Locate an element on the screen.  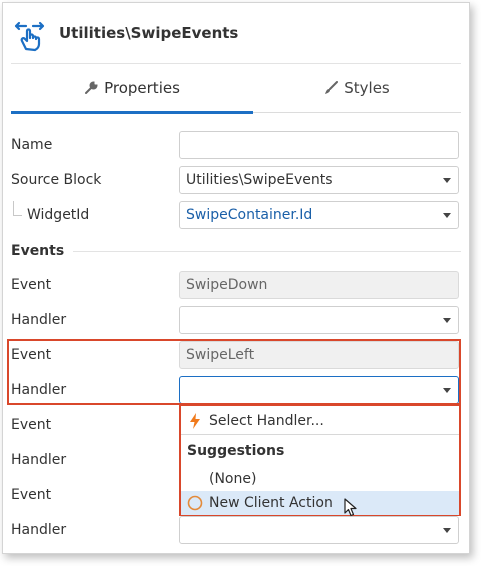
active-tab-indicator is located at coordinates (132, 112).